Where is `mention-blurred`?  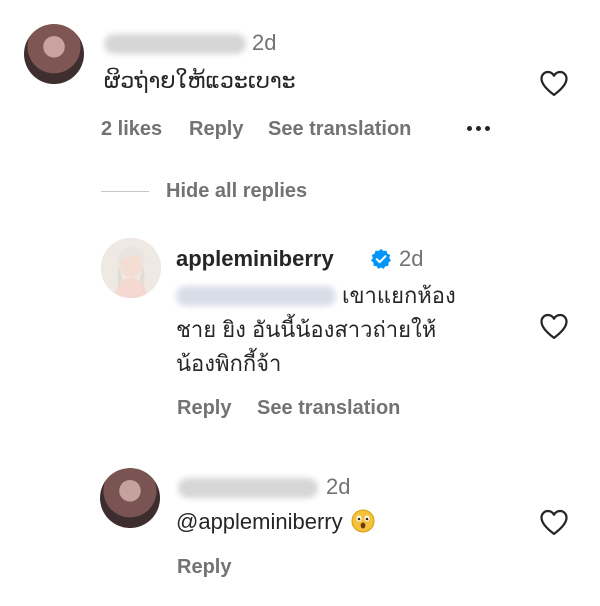 mention-blurred is located at coordinates (256, 296).